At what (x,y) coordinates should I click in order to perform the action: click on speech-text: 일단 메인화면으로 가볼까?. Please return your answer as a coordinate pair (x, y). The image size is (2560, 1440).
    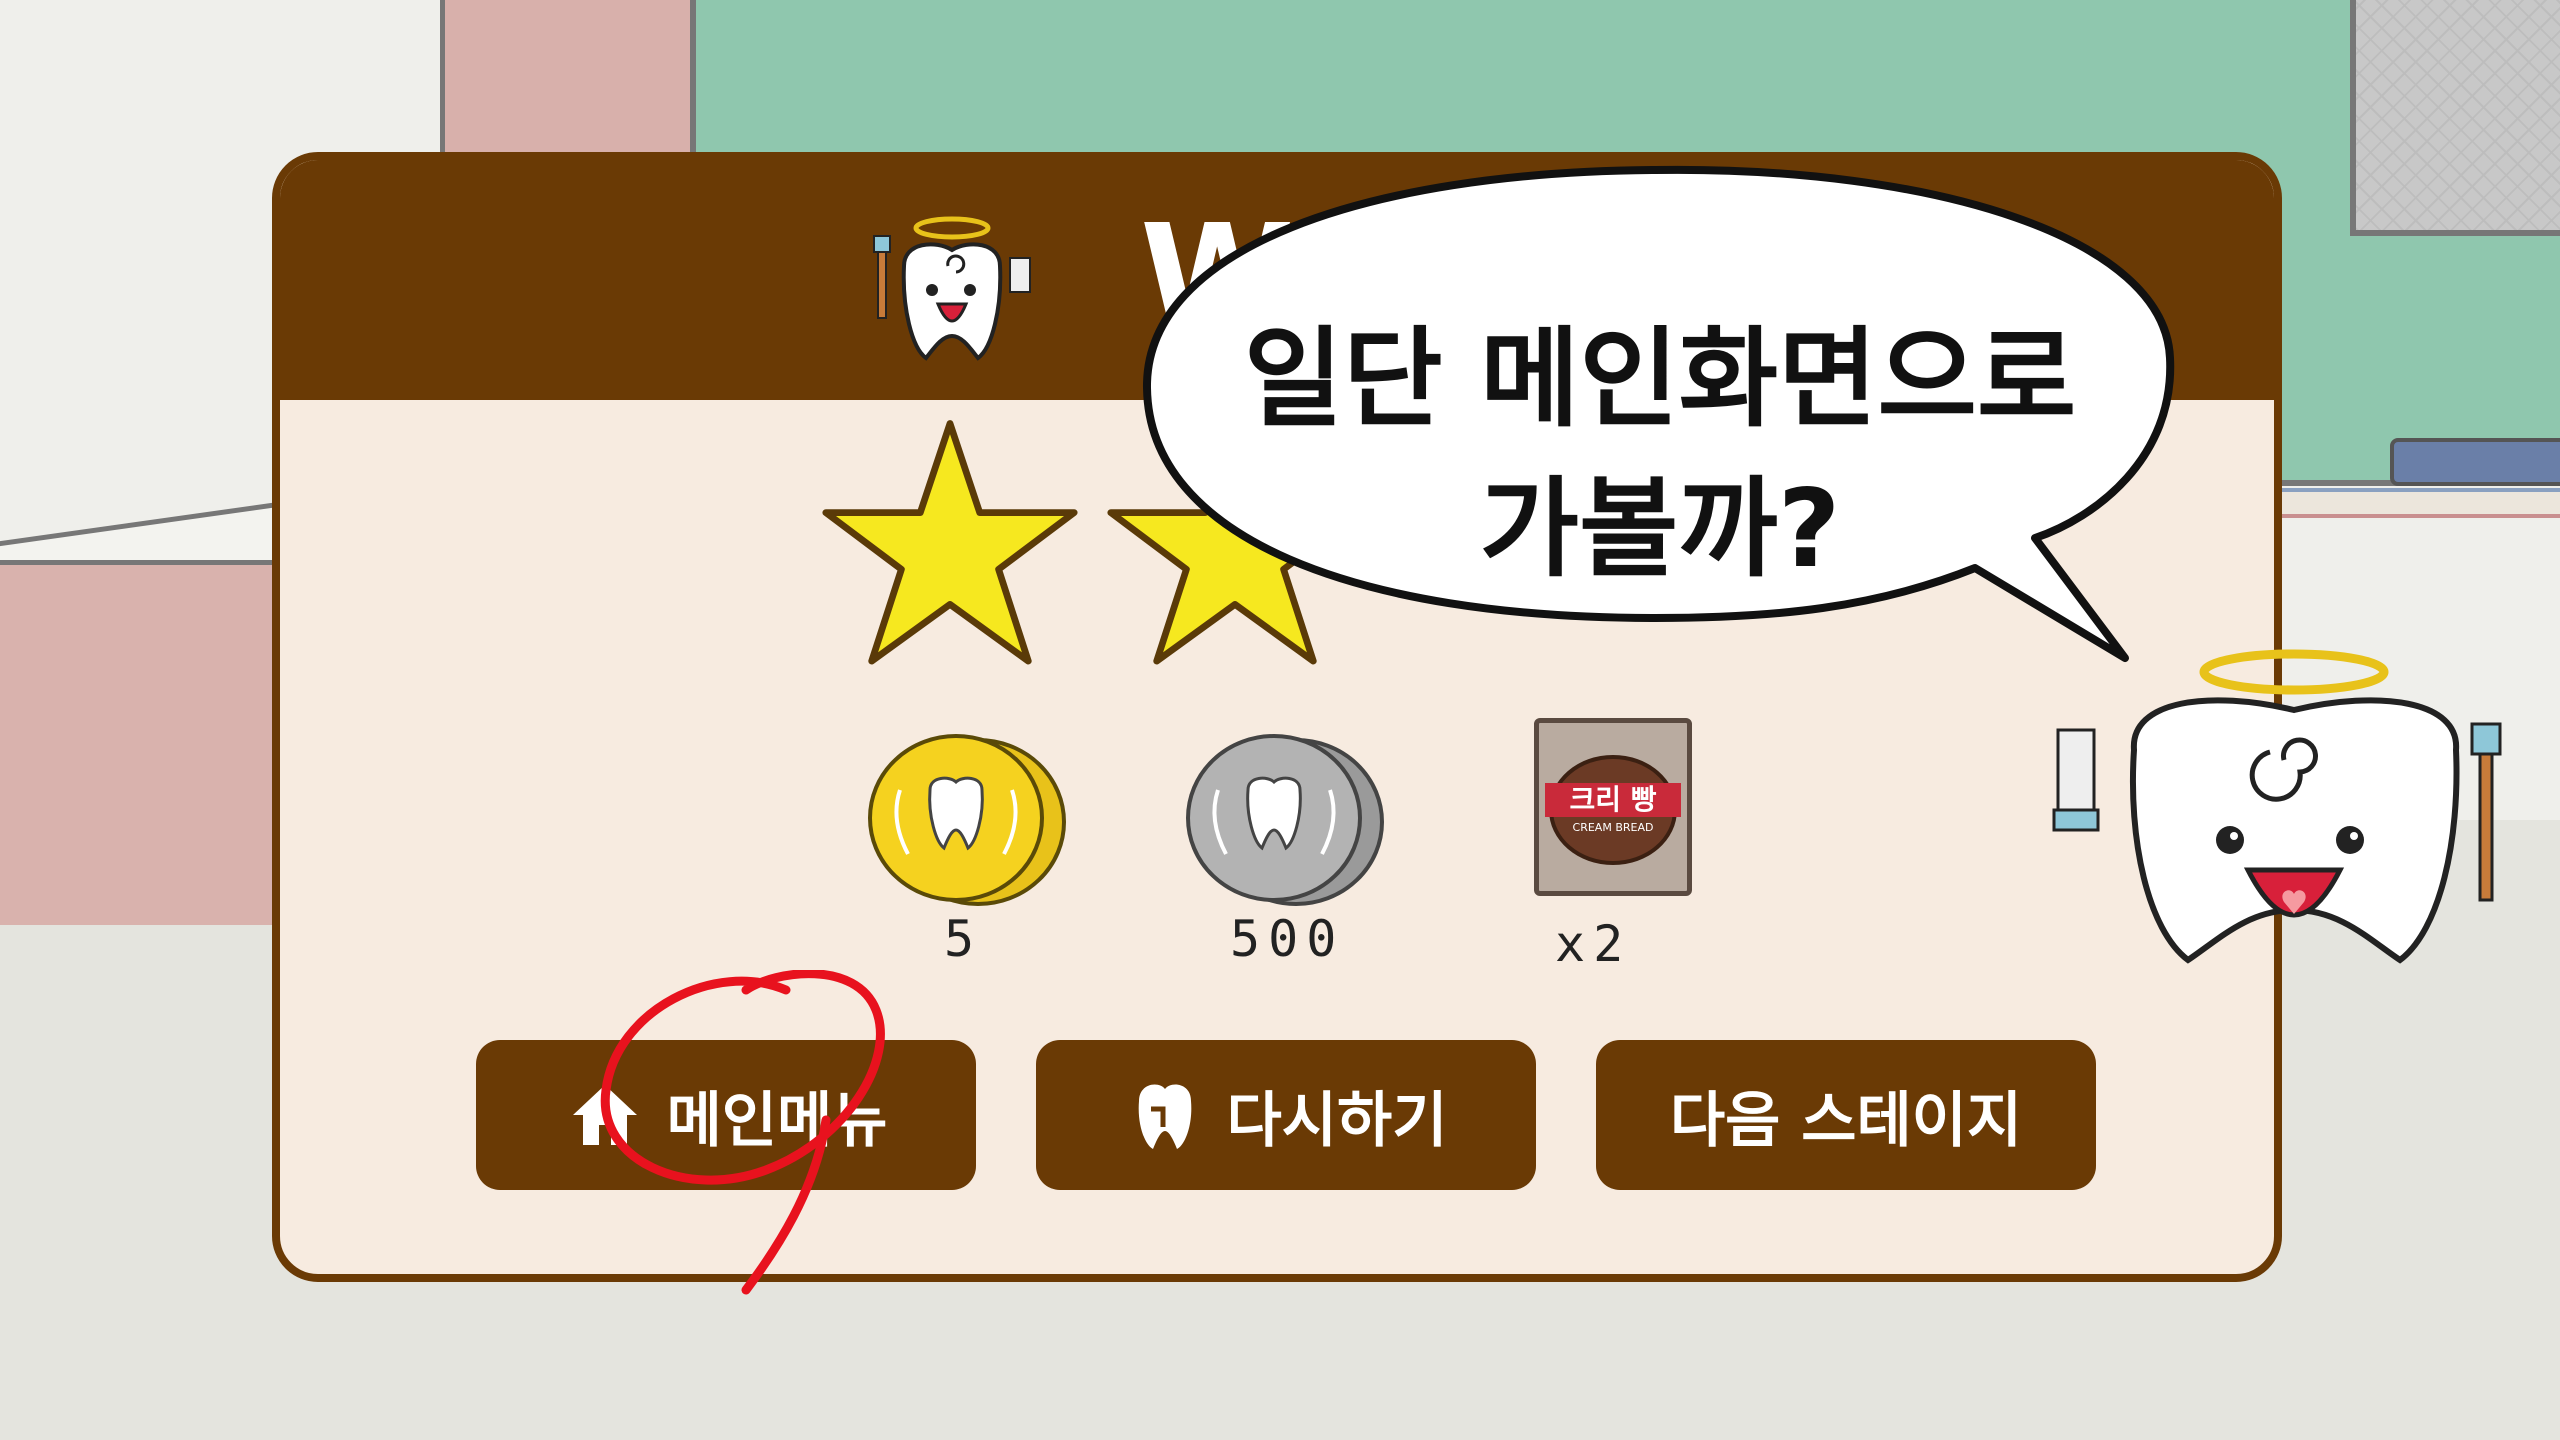
    Looking at the image, I should click on (1660, 455).